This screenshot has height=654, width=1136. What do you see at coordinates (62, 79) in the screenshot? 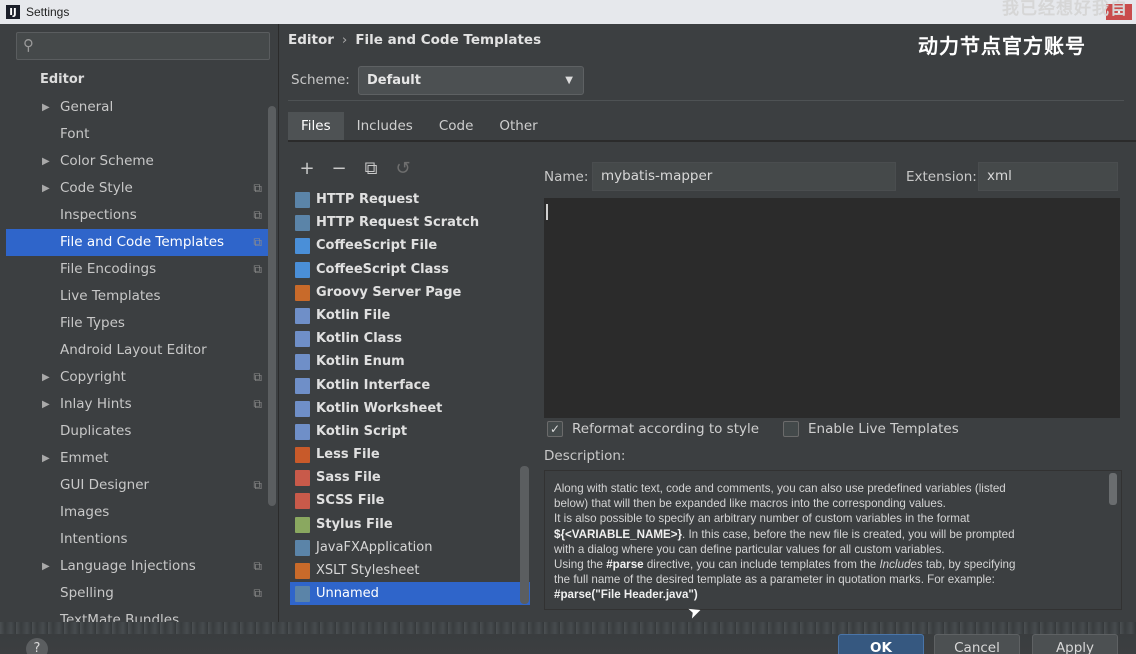
I see `tree-heading-editor: Editor` at bounding box center [62, 79].